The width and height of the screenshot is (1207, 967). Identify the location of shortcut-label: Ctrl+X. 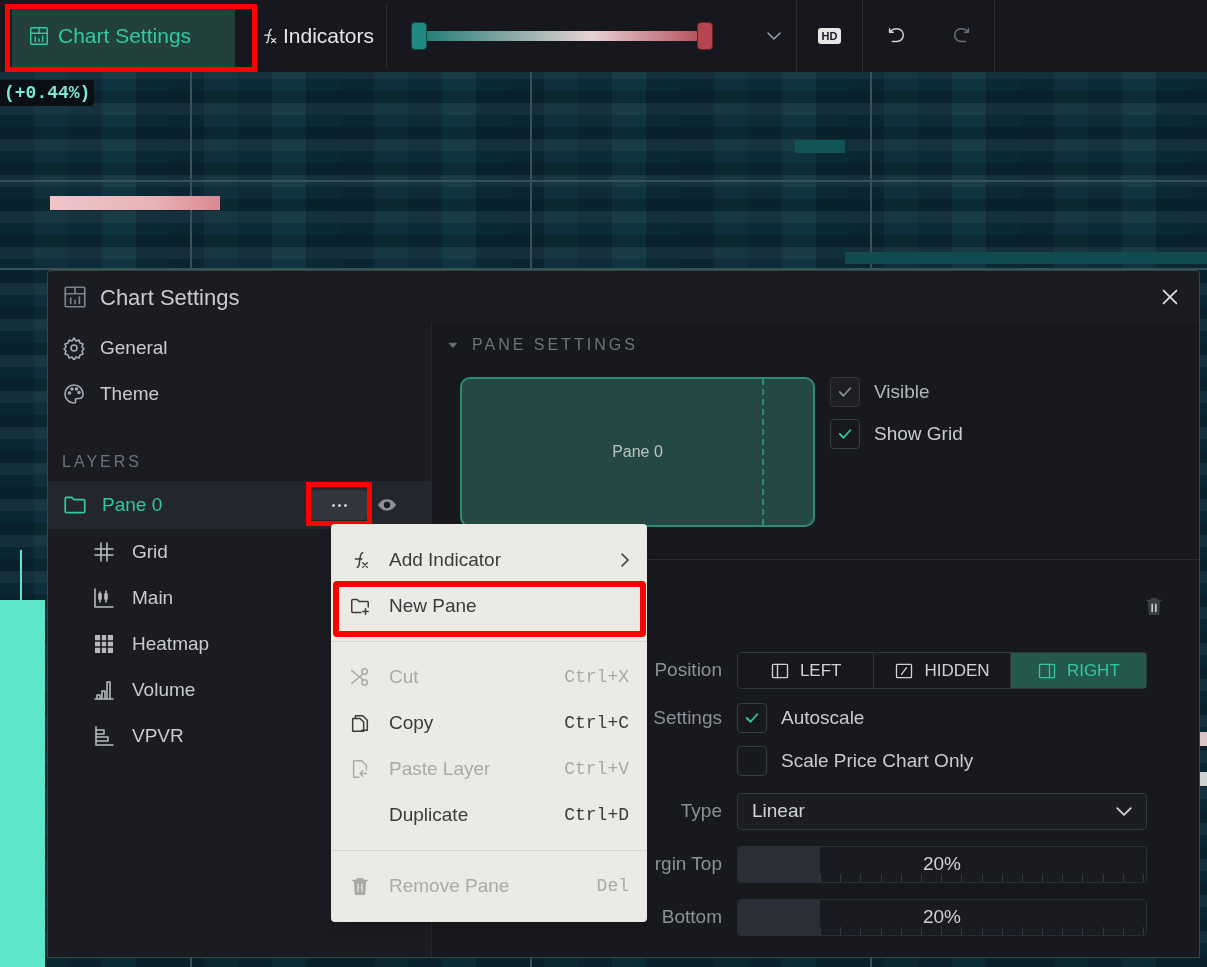
(596, 677).